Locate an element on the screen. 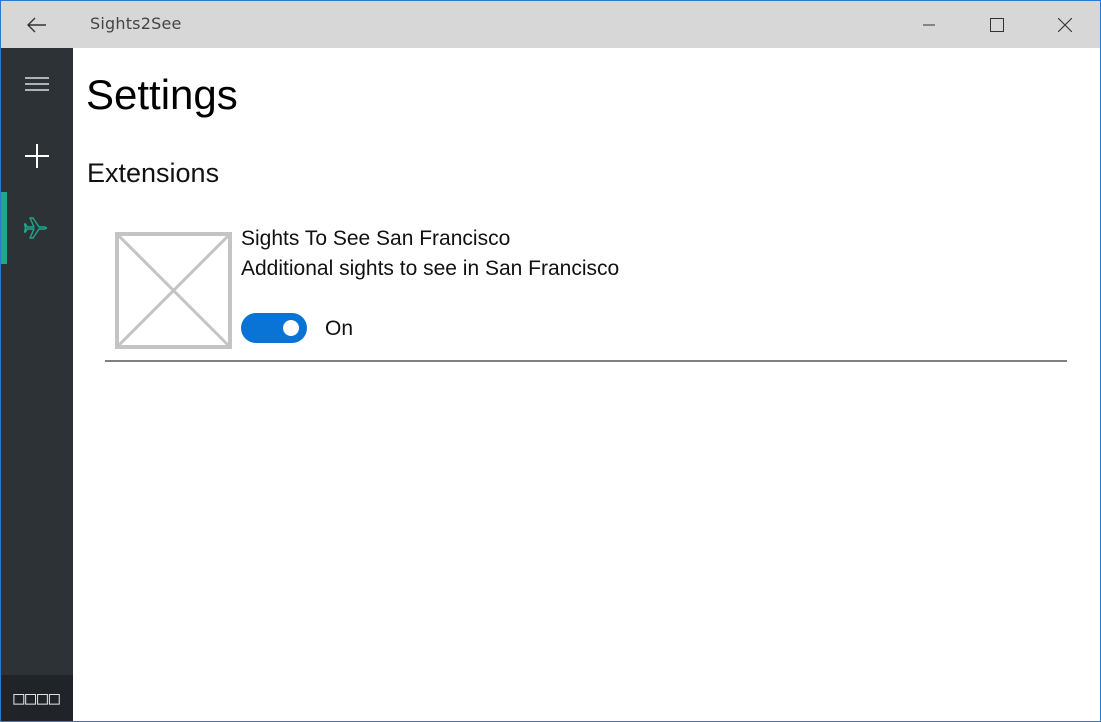 The image size is (1101, 722). close-icon is located at coordinates (1065, 24).